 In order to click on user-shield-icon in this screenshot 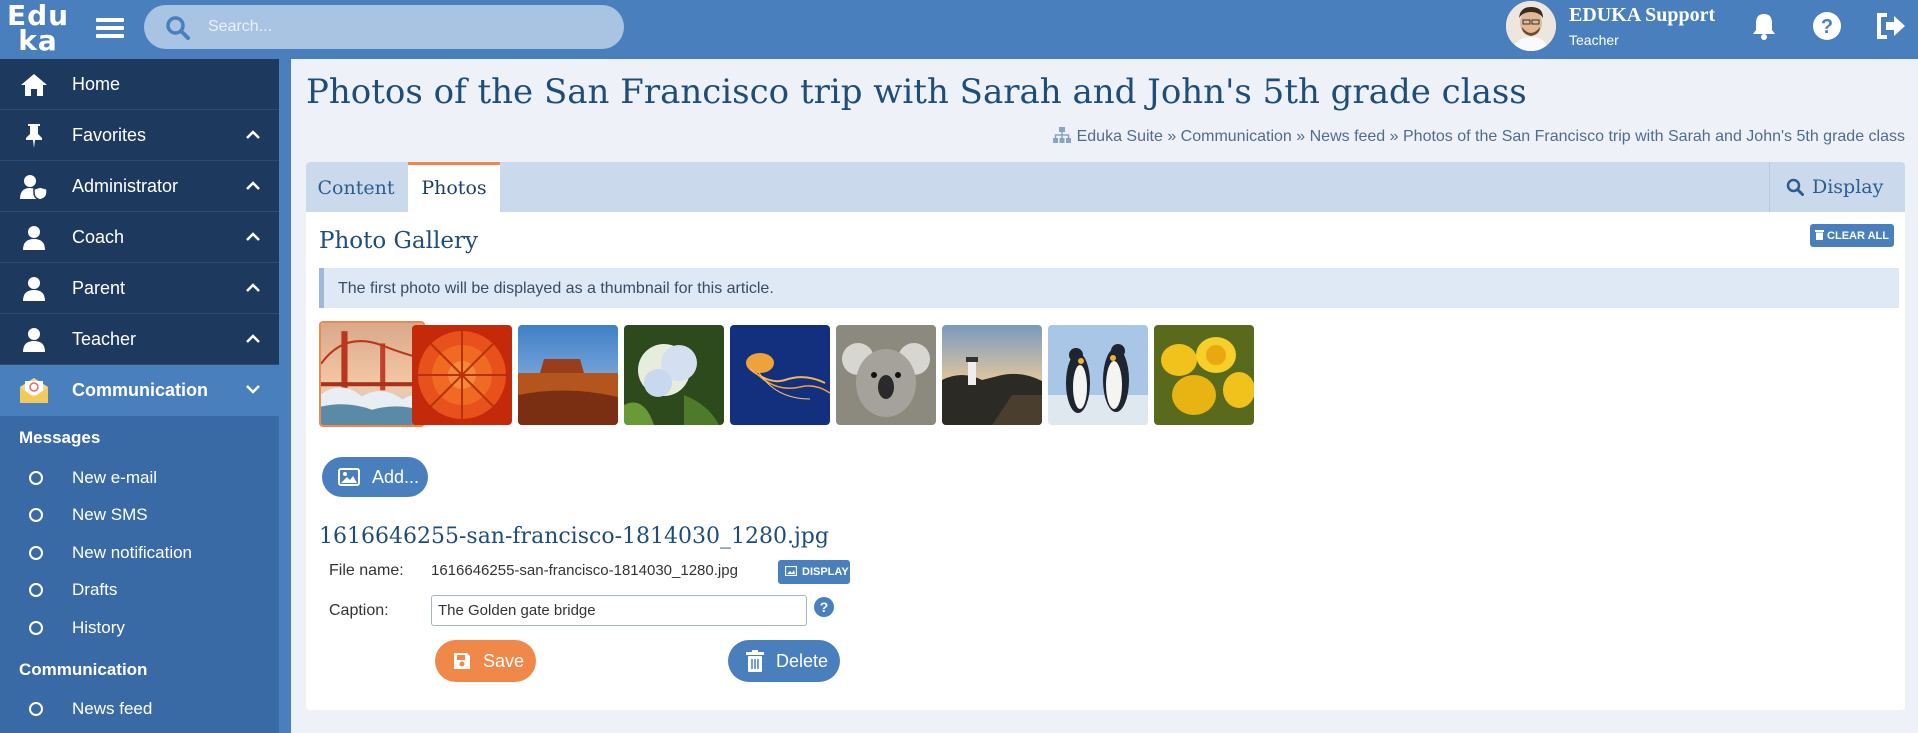, I will do `click(34, 187)`.